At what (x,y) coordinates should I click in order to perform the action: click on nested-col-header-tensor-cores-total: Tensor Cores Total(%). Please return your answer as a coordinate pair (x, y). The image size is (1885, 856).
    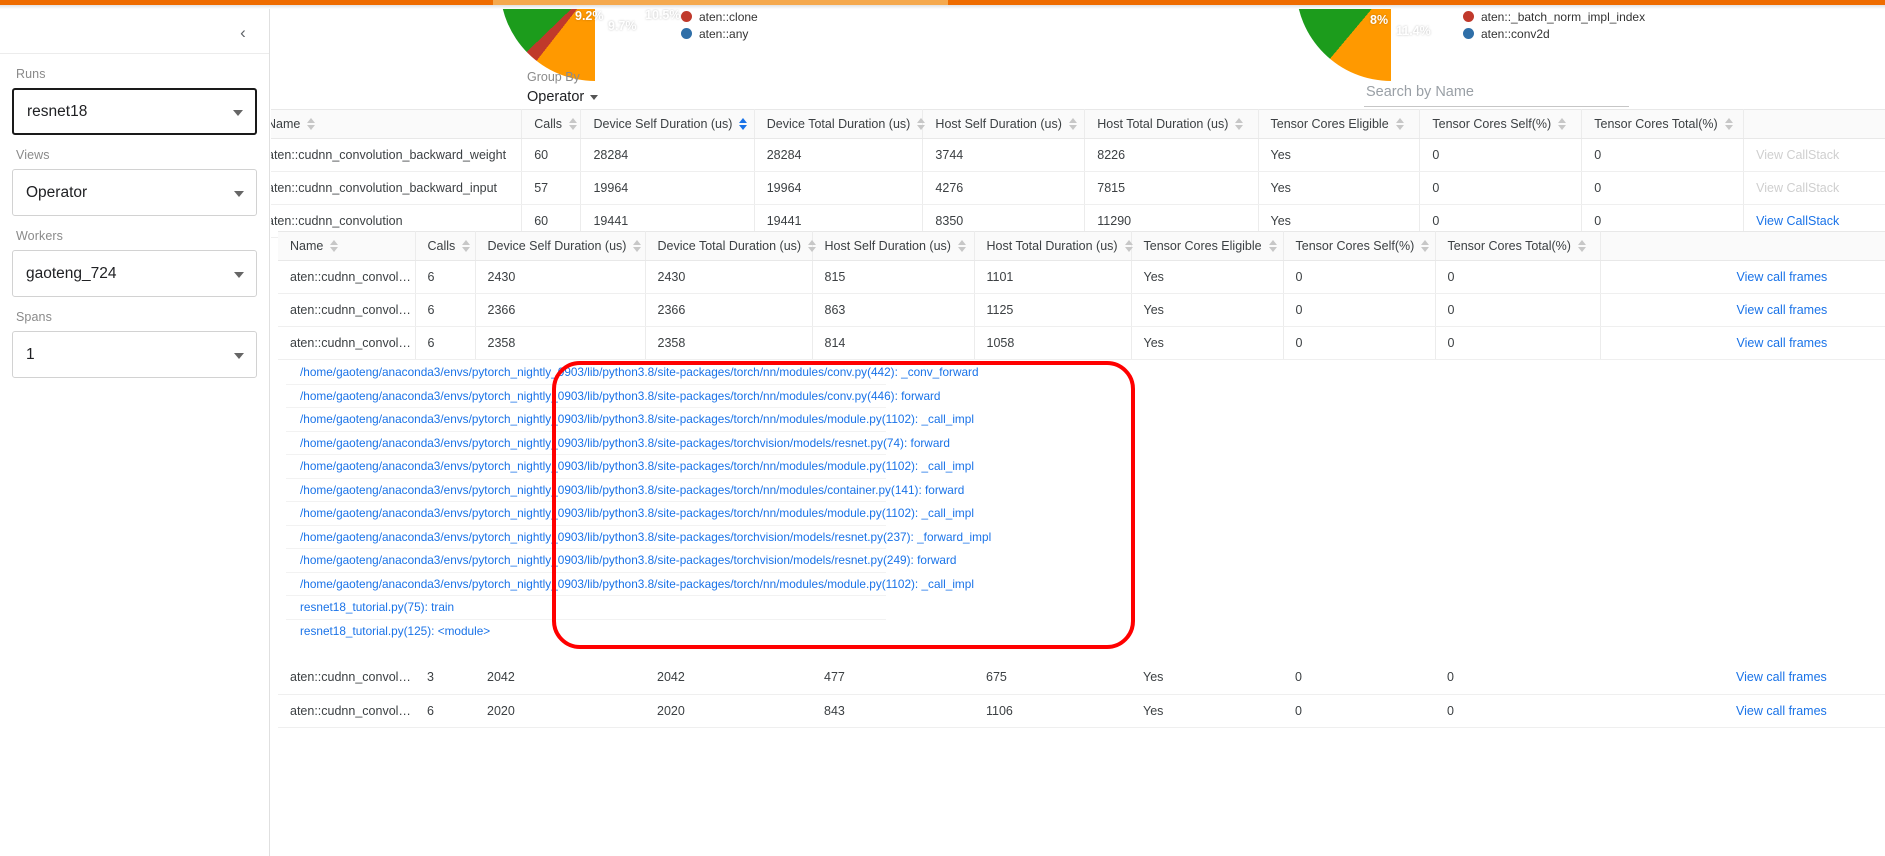
    Looking at the image, I should click on (1518, 246).